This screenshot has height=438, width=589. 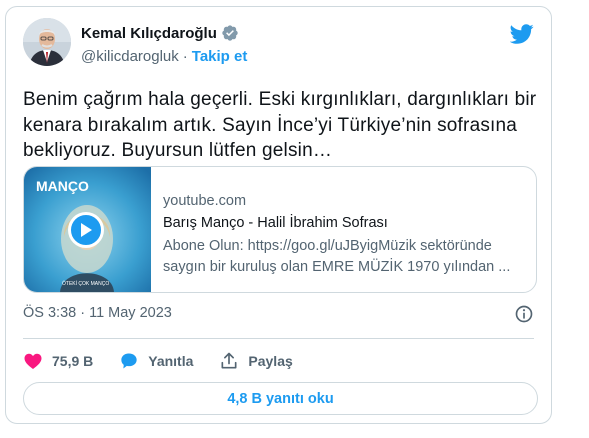 I want to click on link-preview-domain: youtube.com, so click(x=205, y=201).